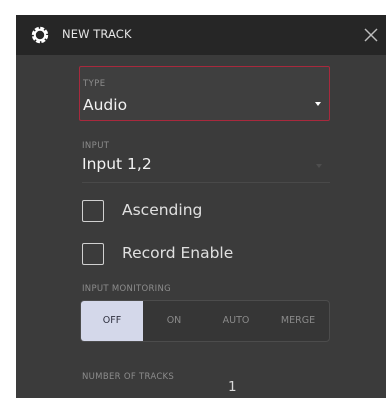 This screenshot has width=386, height=398. What do you see at coordinates (105, 105) in the screenshot?
I see `type-value: Audio` at bounding box center [105, 105].